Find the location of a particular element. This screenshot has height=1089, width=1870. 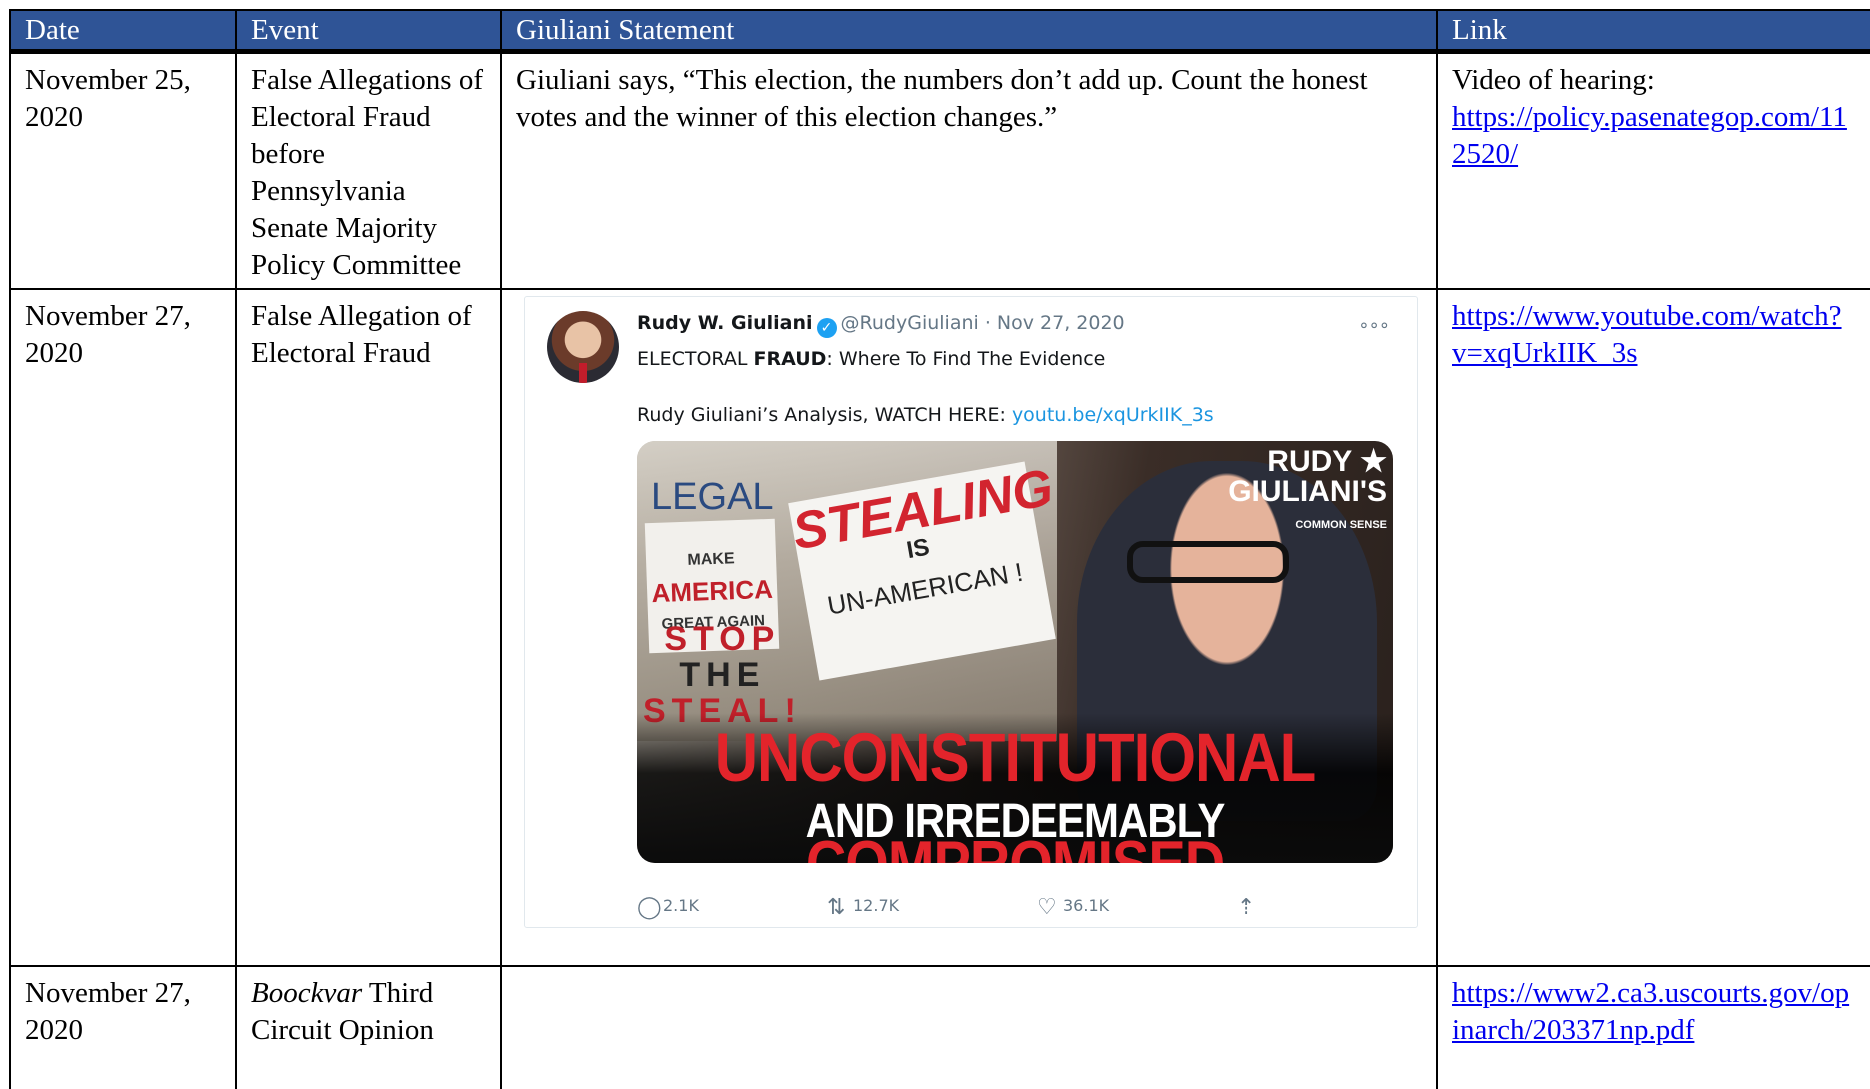

link-prefix: Video of hearing: is located at coordinates (1553, 80).